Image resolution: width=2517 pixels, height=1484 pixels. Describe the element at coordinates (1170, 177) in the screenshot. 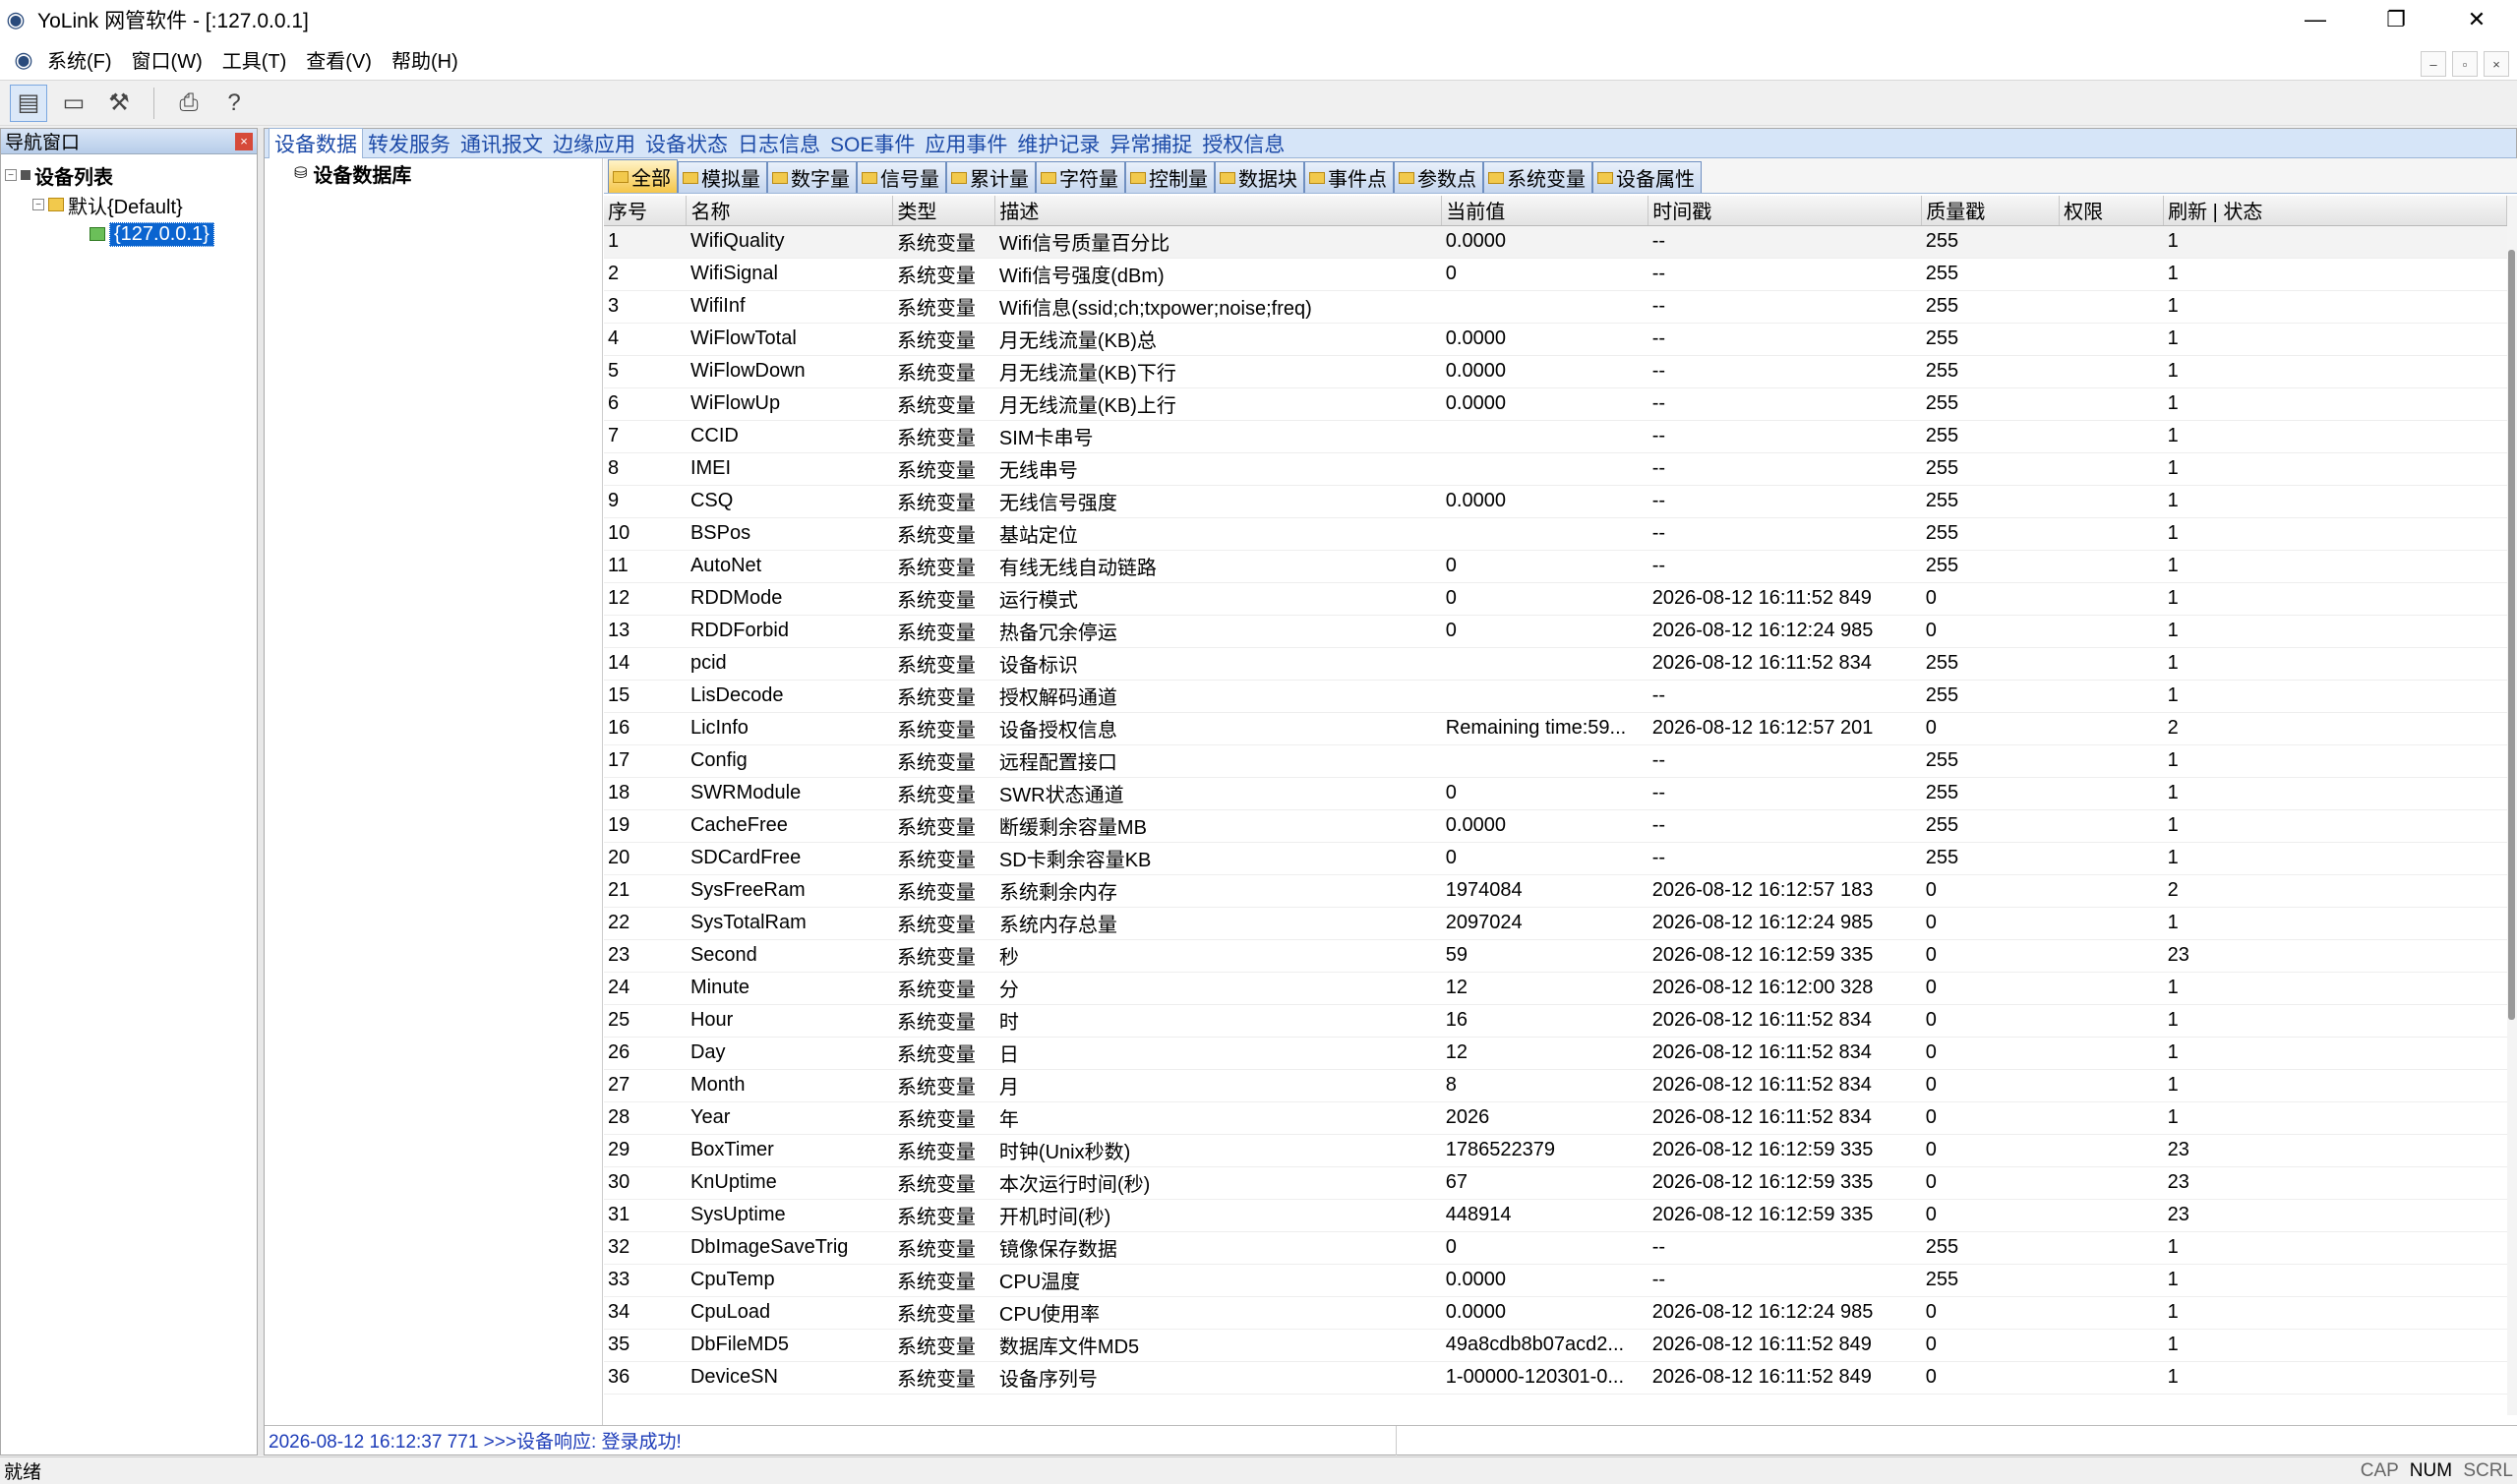

I see `subtab-control: 控制量` at that location.